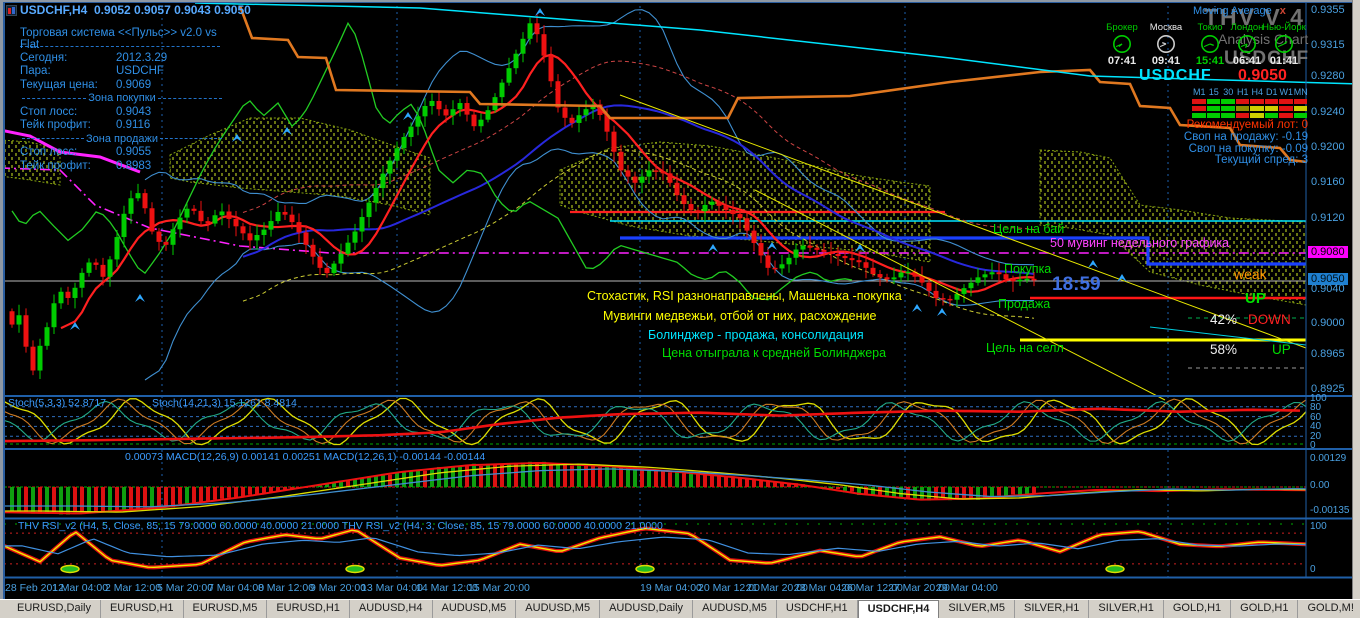 Image resolution: width=1360 pixels, height=618 pixels. Describe the element at coordinates (1228, 92) in the screenshot. I see `tf-header-30: 30` at that location.